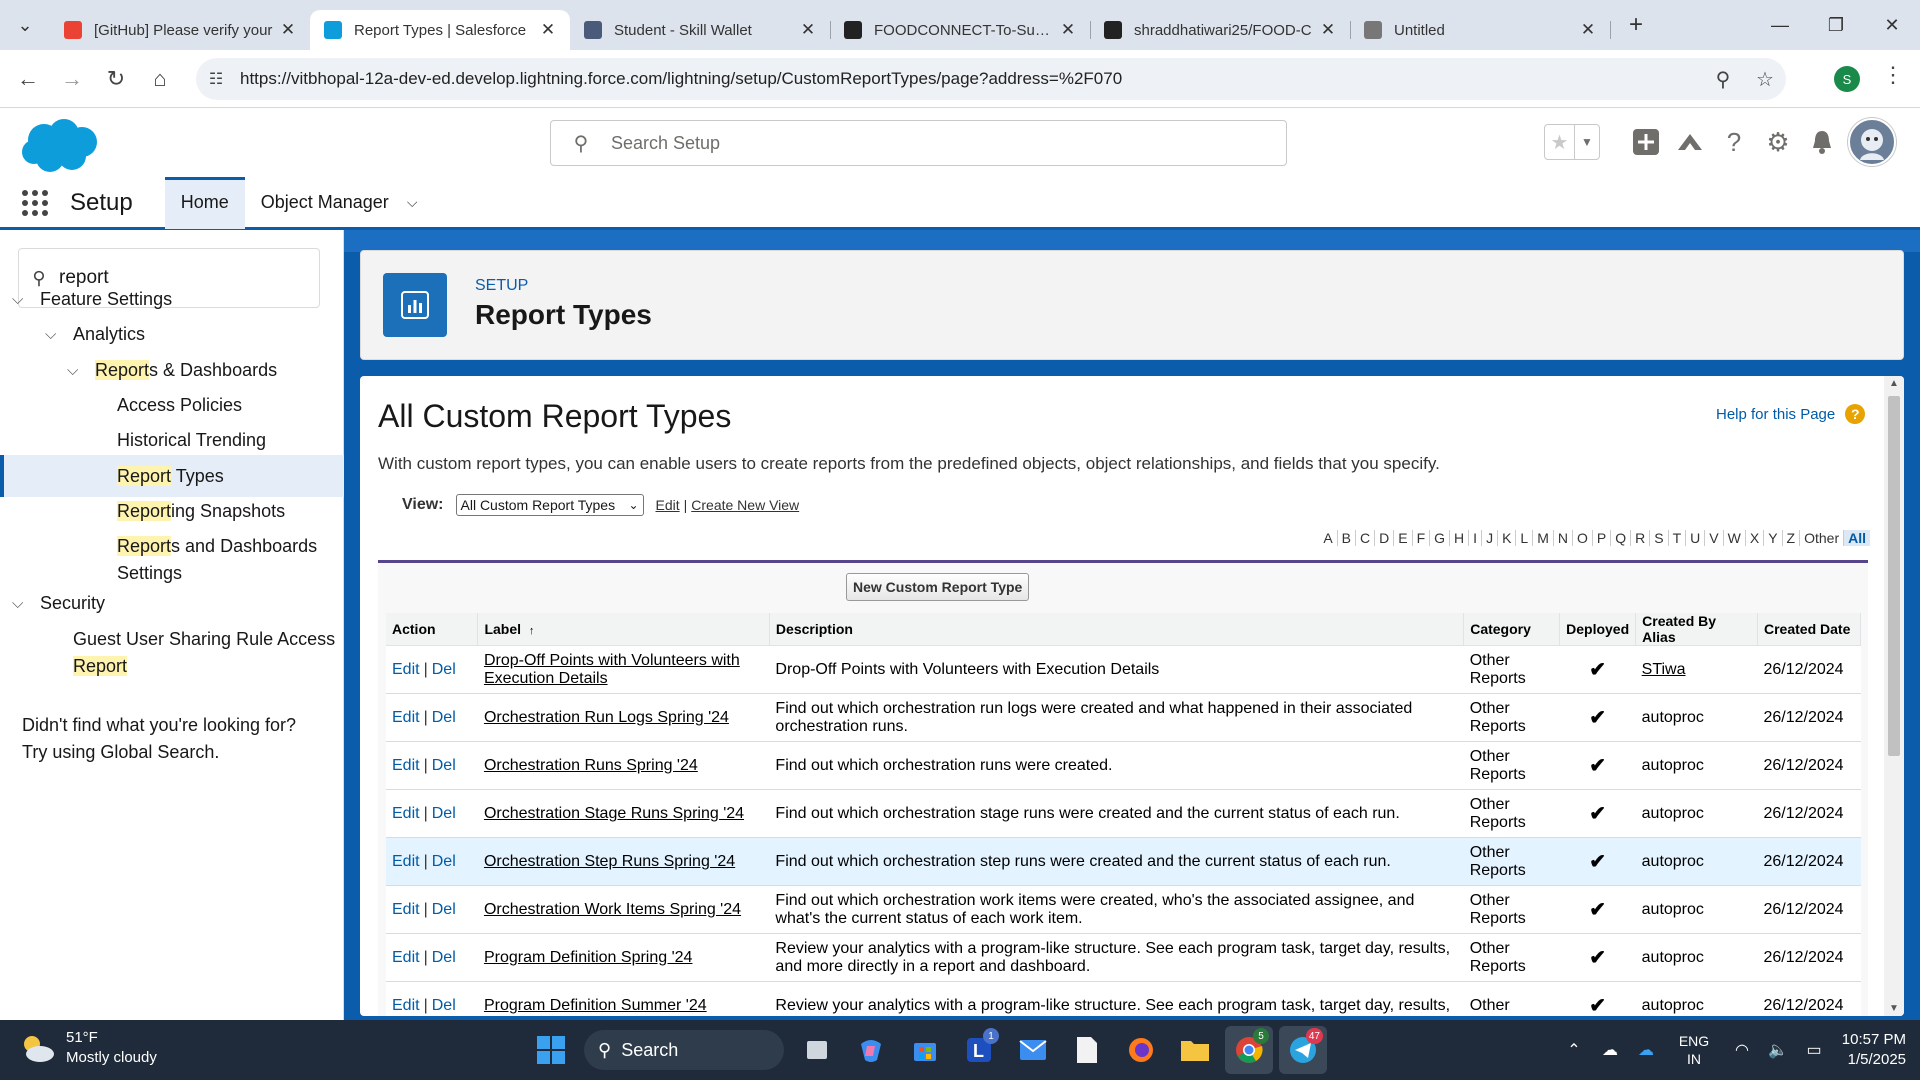  I want to click on alpha-filter-o: O, so click(1583, 538).